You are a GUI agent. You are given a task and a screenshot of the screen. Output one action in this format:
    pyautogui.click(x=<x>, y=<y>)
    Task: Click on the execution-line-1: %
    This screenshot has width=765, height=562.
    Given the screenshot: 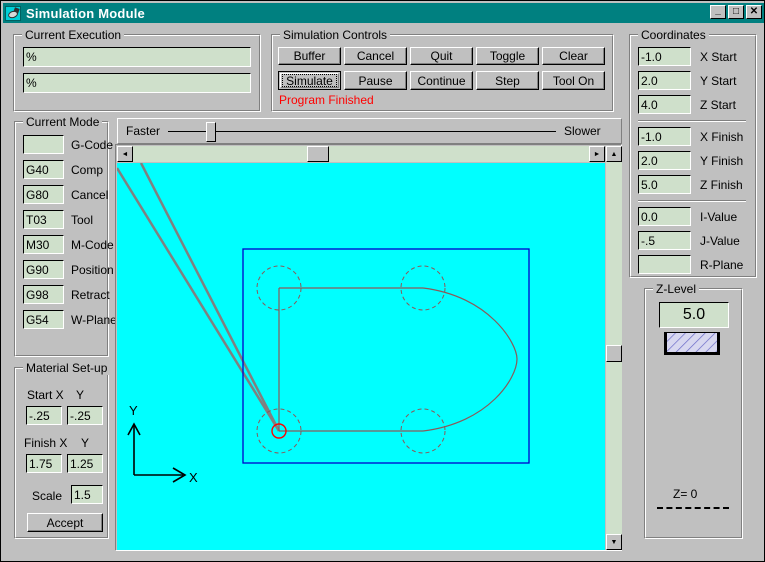 What is the action you would take?
    pyautogui.click(x=137, y=57)
    